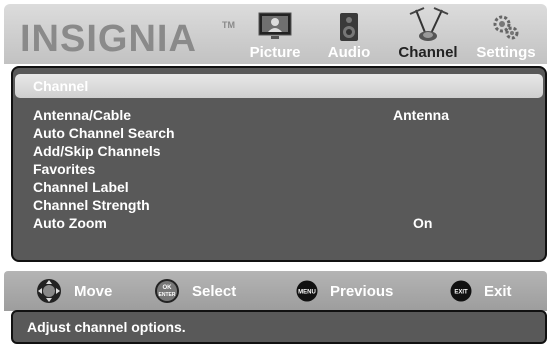 Image resolution: width=551 pixels, height=347 pixels. Describe the element at coordinates (168, 288) in the screenshot. I see `ok-icon-text: OK` at that location.